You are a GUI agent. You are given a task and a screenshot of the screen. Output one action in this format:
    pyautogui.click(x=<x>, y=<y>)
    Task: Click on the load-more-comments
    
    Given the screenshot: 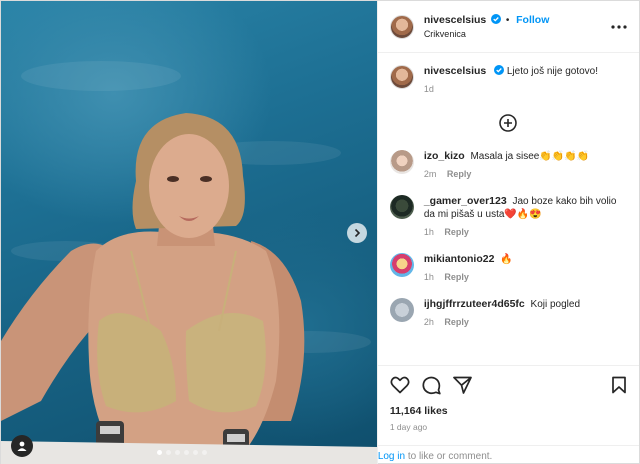 What is the action you would take?
    pyautogui.click(x=508, y=123)
    